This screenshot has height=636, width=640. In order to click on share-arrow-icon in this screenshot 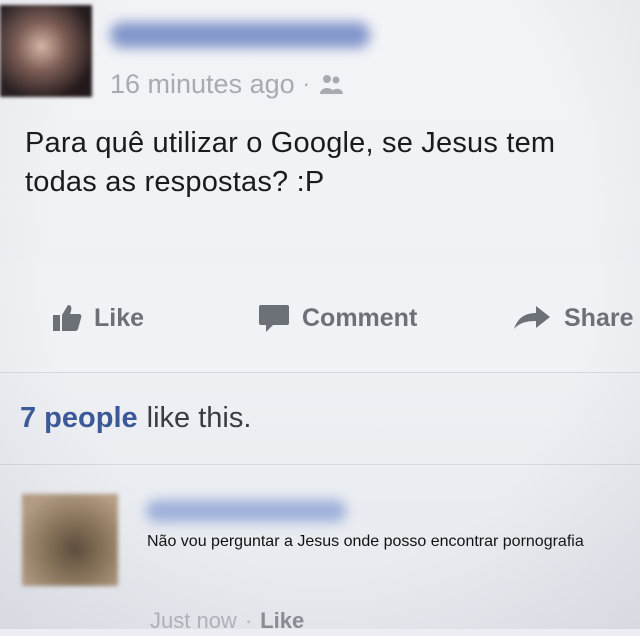, I will do `click(532, 318)`.